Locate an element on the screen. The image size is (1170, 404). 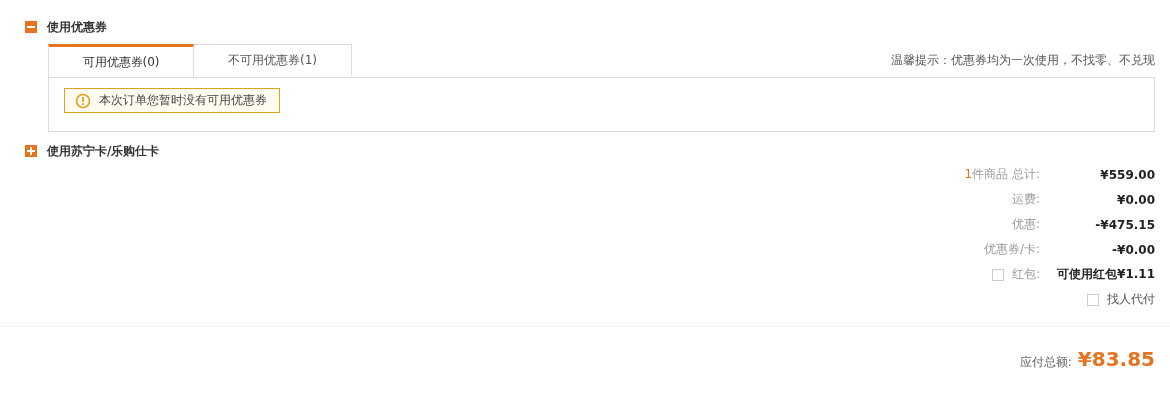
summary-label: 优惠券/卡: is located at coordinates (1011, 249).